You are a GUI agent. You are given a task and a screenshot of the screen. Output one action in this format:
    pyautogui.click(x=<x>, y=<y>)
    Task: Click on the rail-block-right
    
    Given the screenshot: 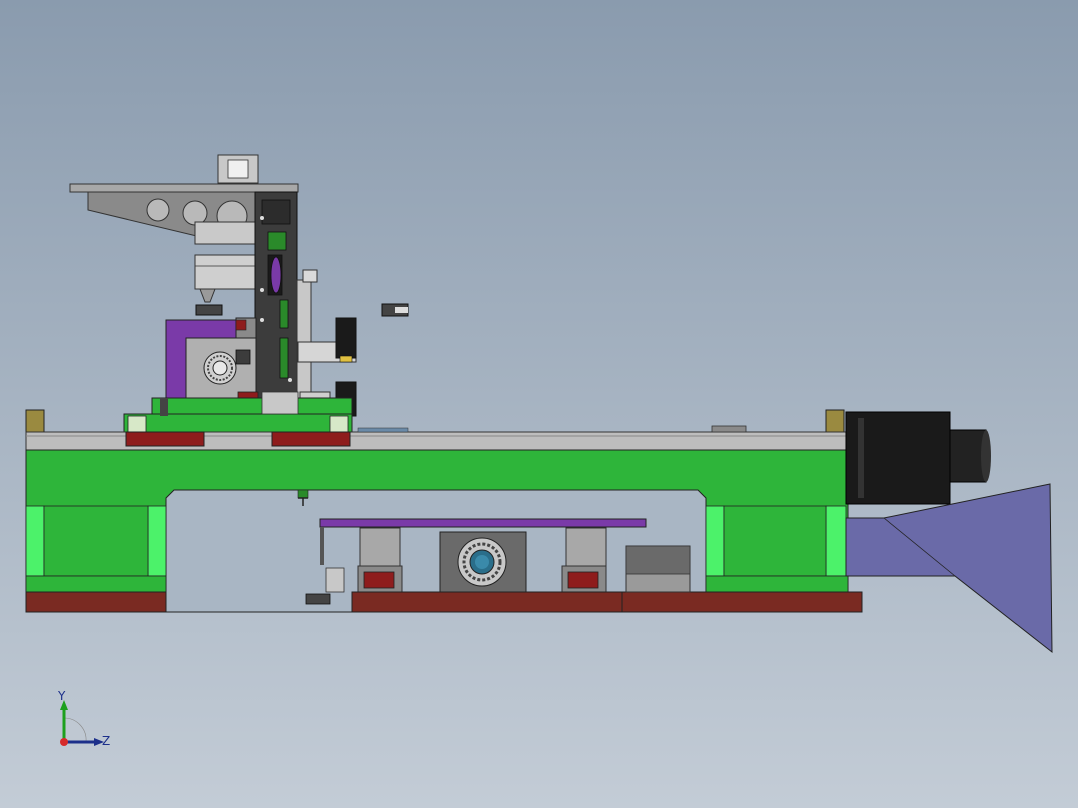 What is the action you would take?
    pyautogui.click(x=311, y=439)
    